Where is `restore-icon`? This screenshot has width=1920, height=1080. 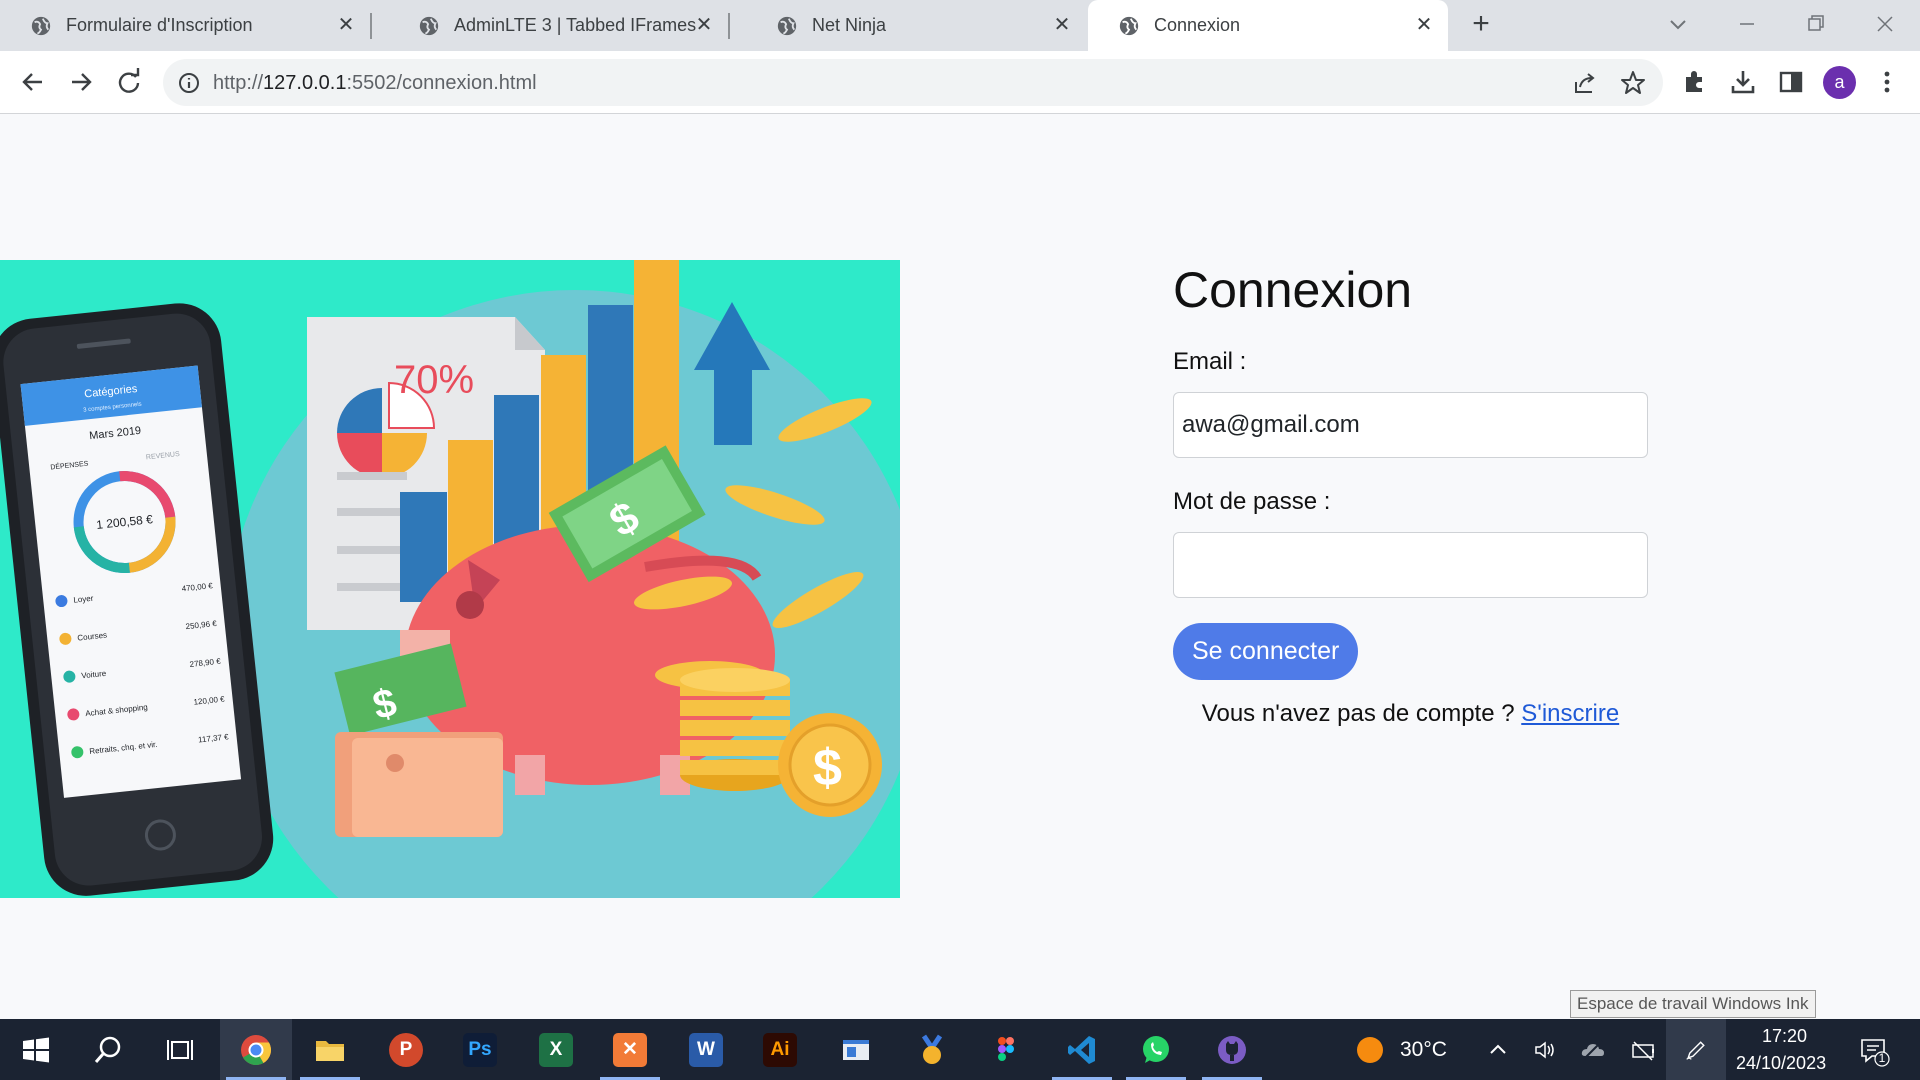
restore-icon is located at coordinates (1816, 24).